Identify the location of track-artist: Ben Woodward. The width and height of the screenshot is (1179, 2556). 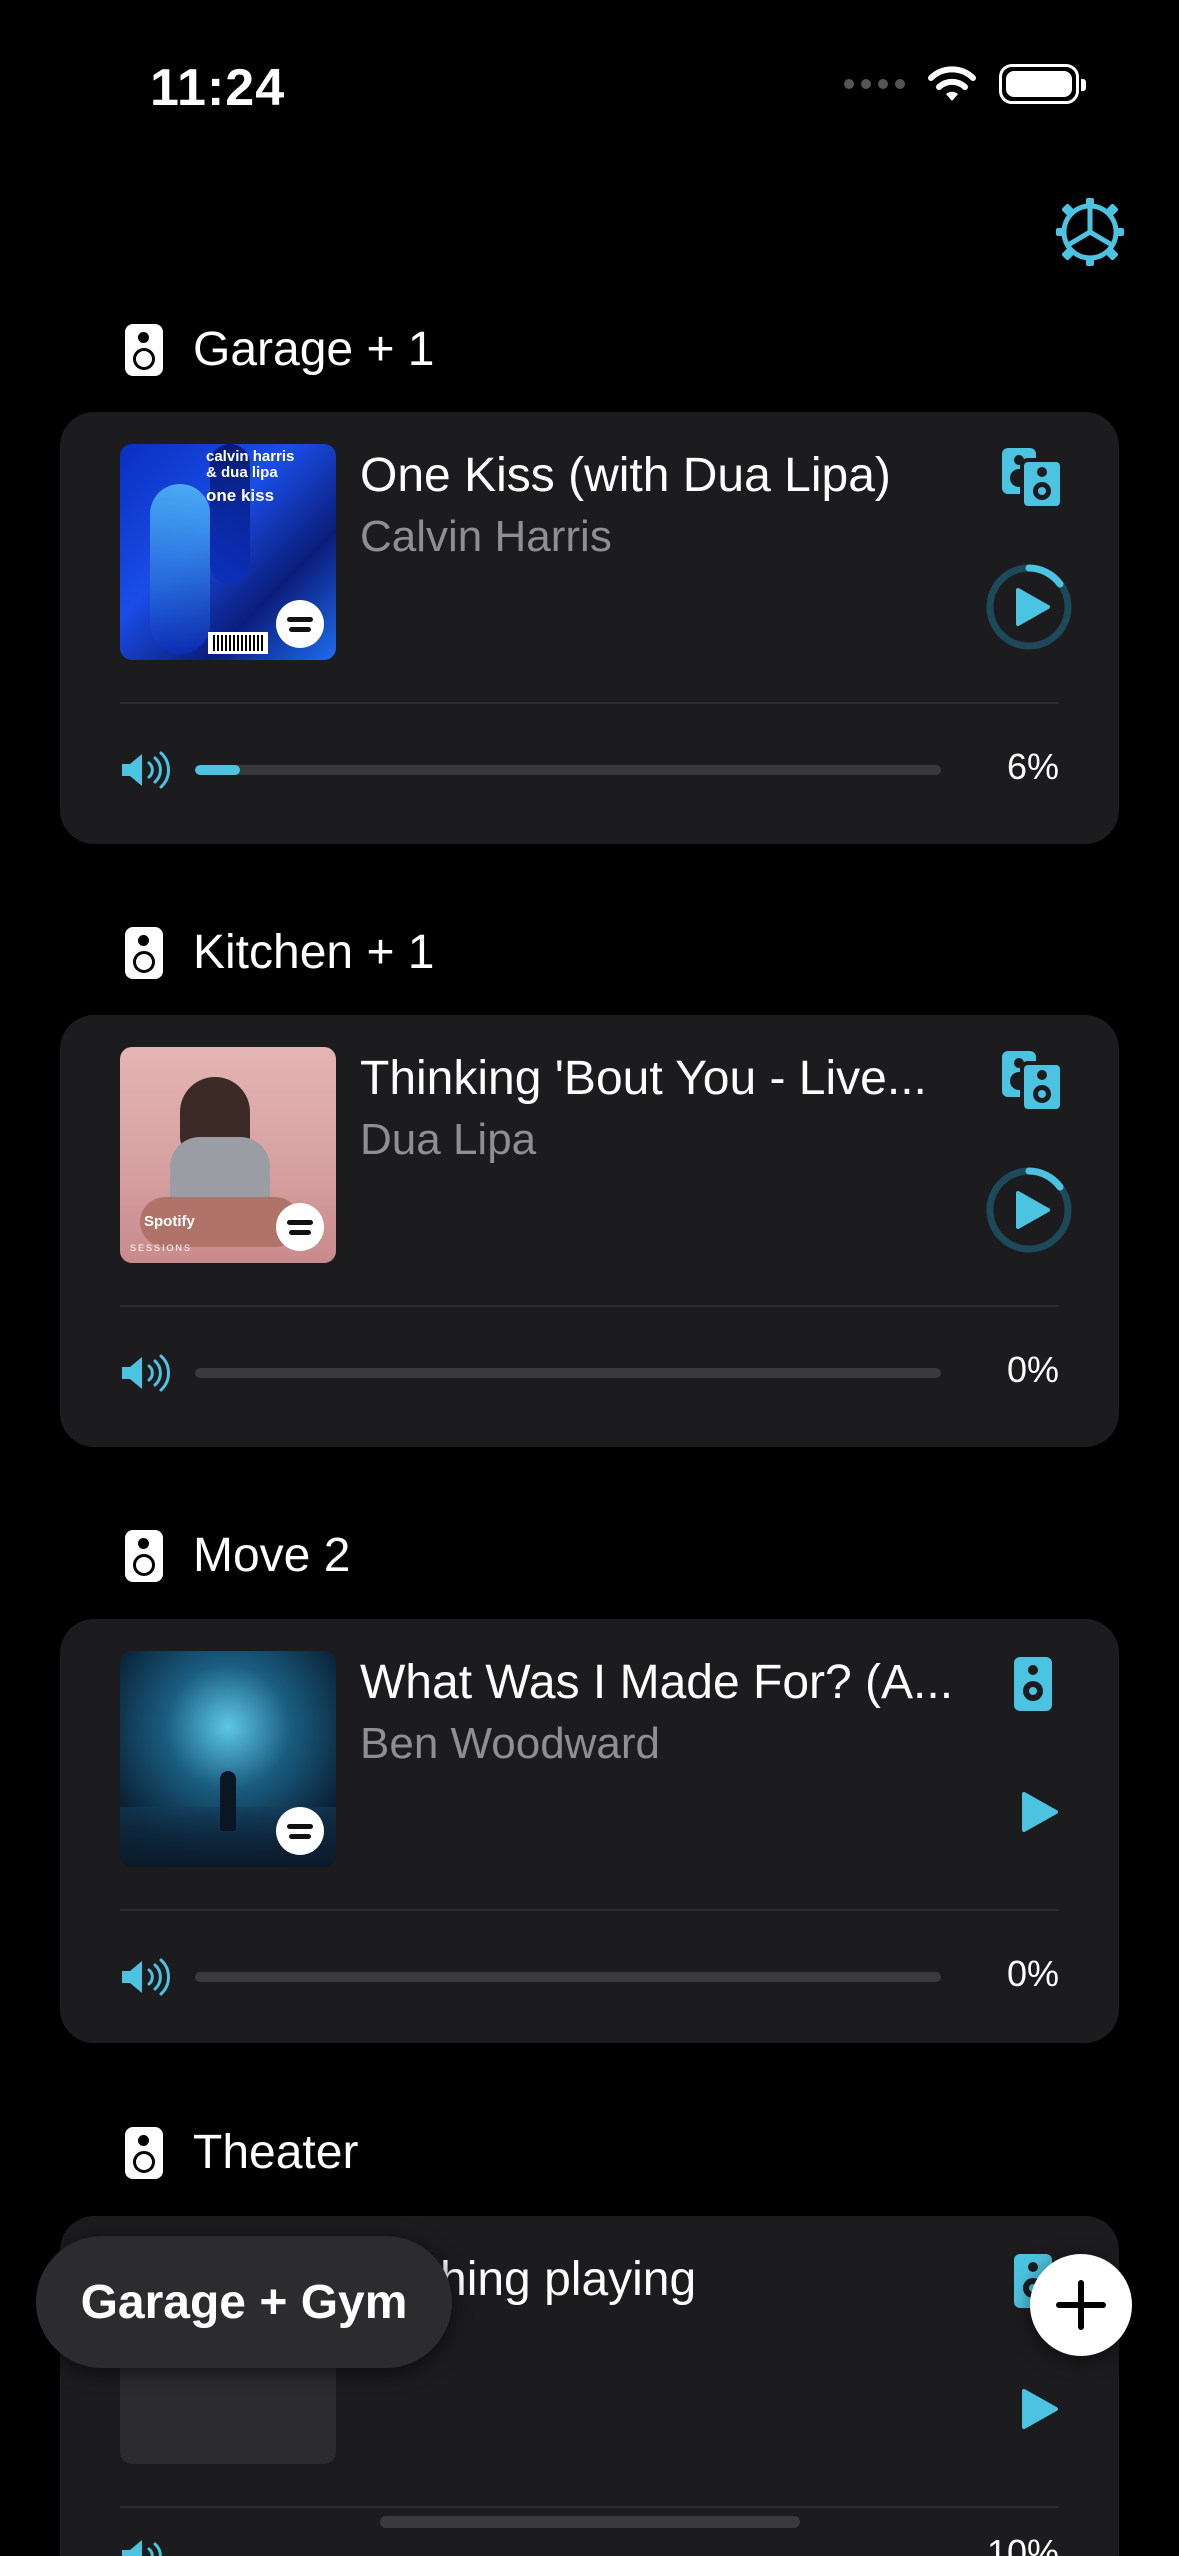
(510, 1743).